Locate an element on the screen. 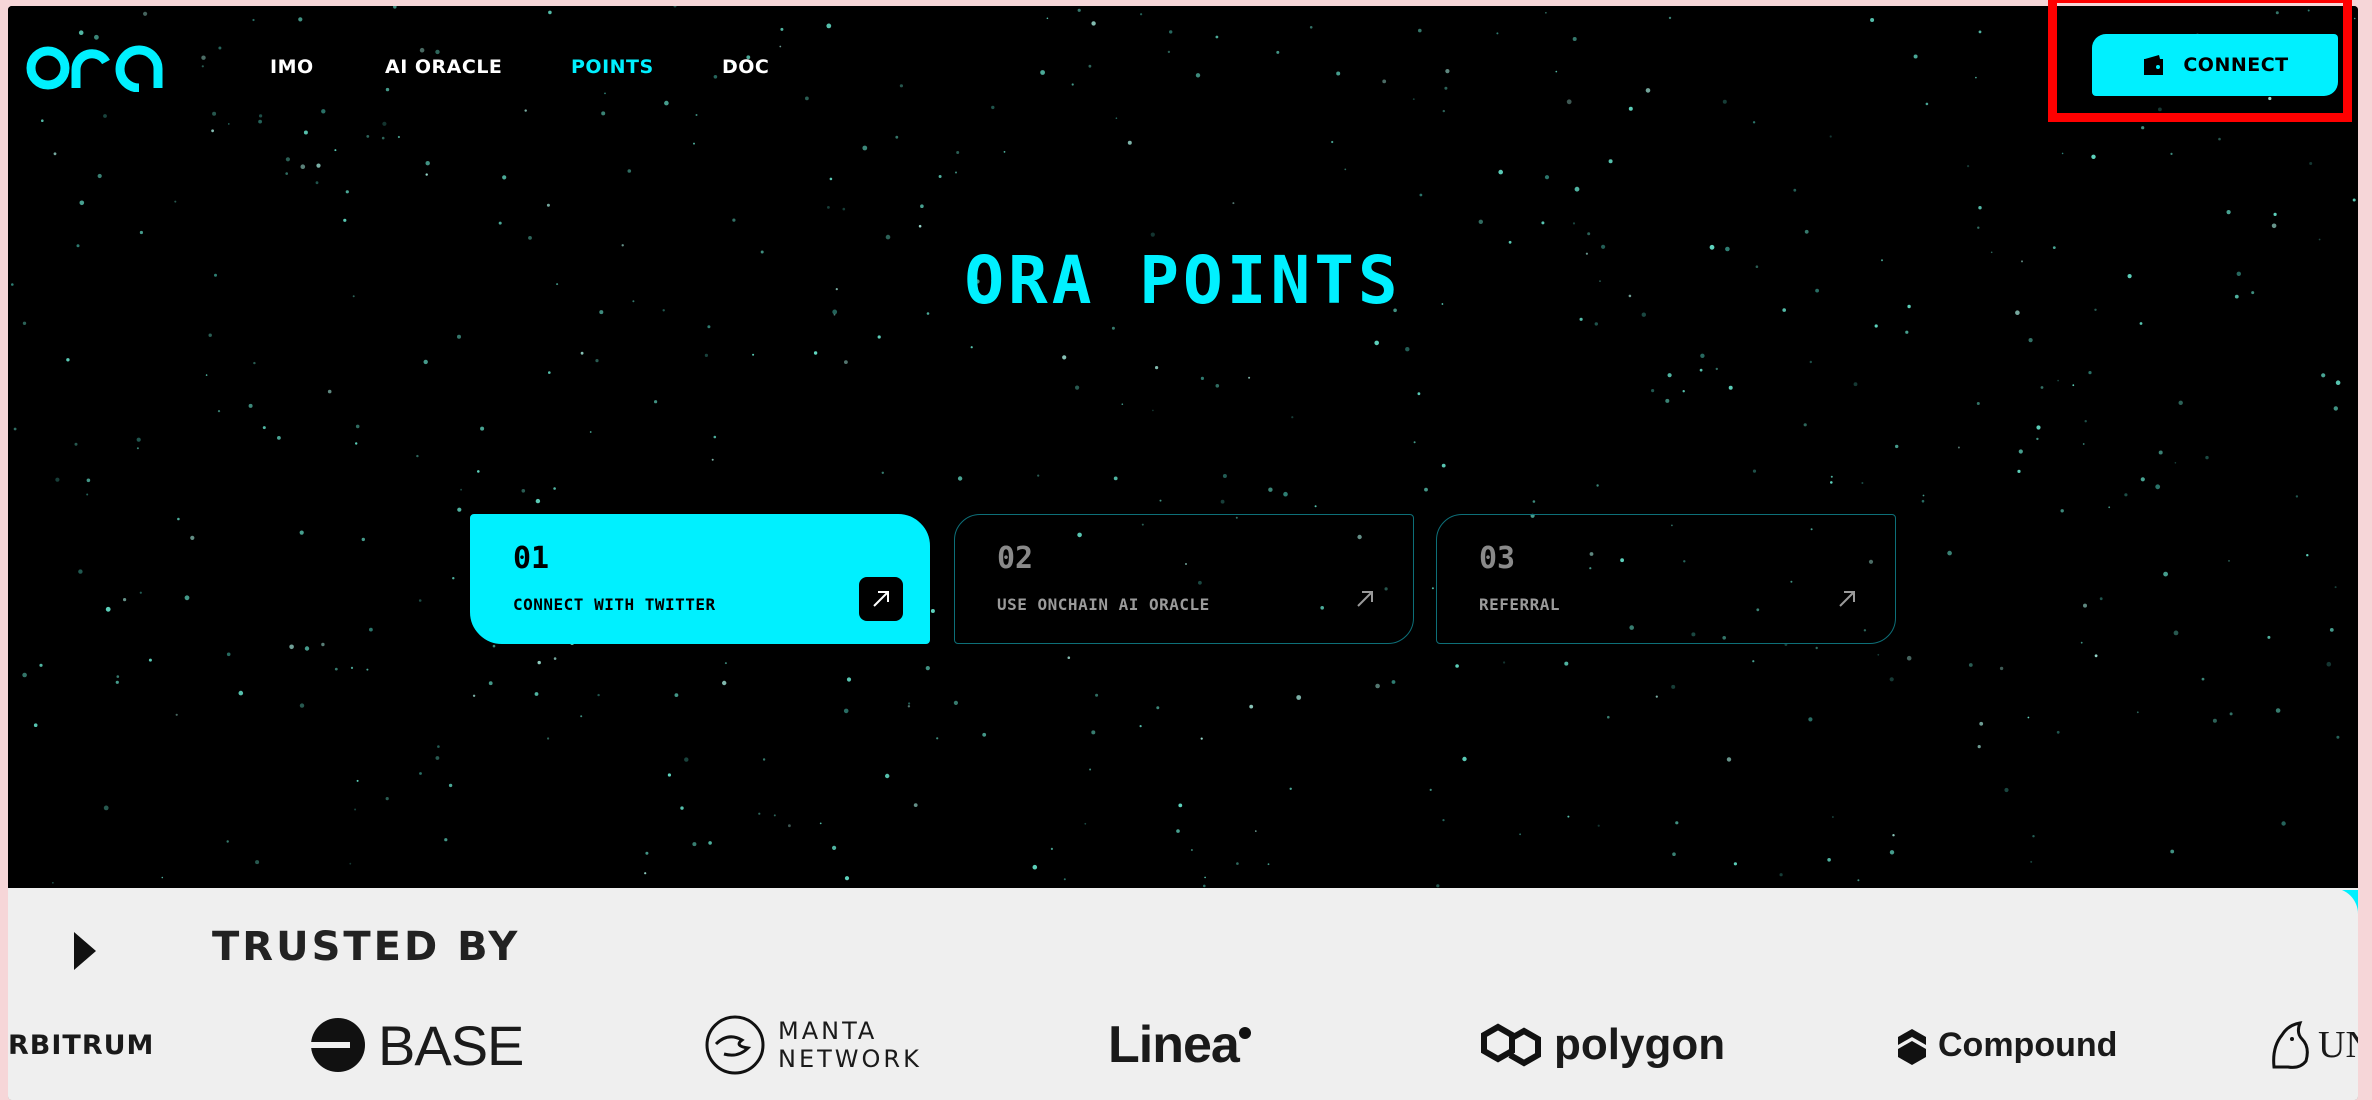 The height and width of the screenshot is (1100, 2372). step-label: USE ONCHAIN AI ORACLE is located at coordinates (1103, 604).